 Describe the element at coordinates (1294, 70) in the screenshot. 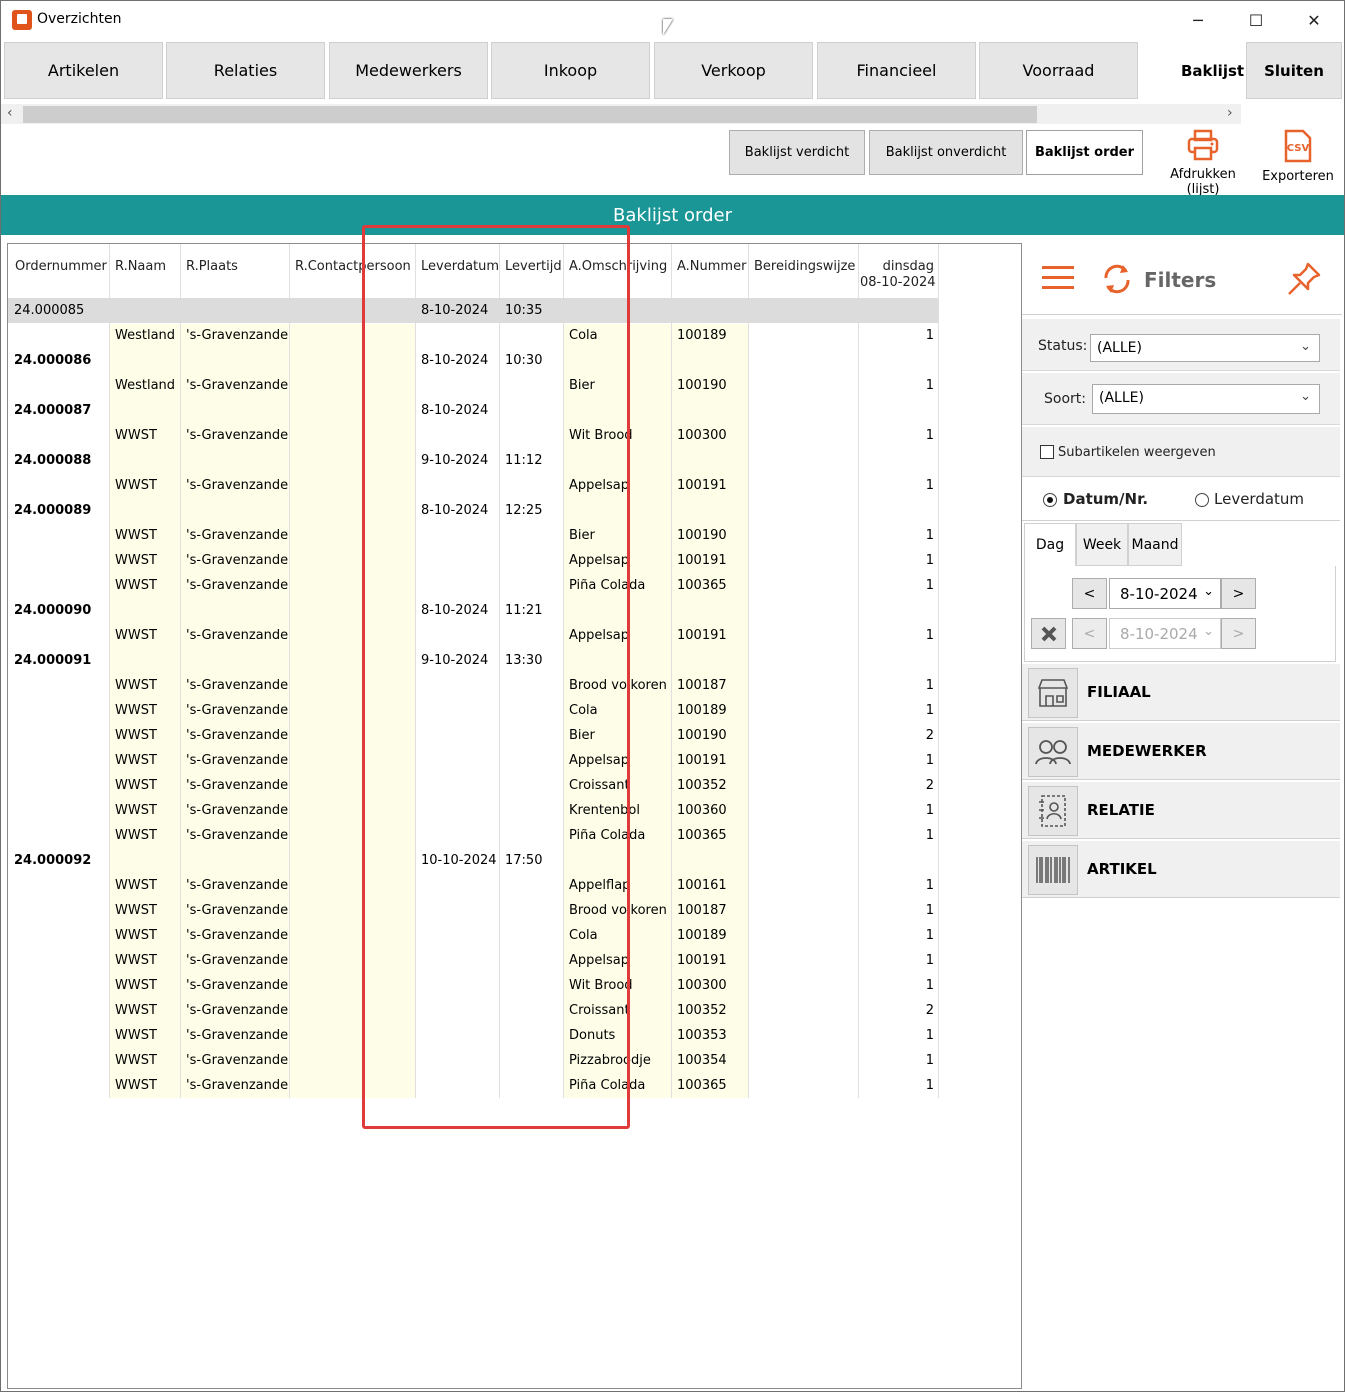

I see `sluiten-button: Sluiten` at that location.